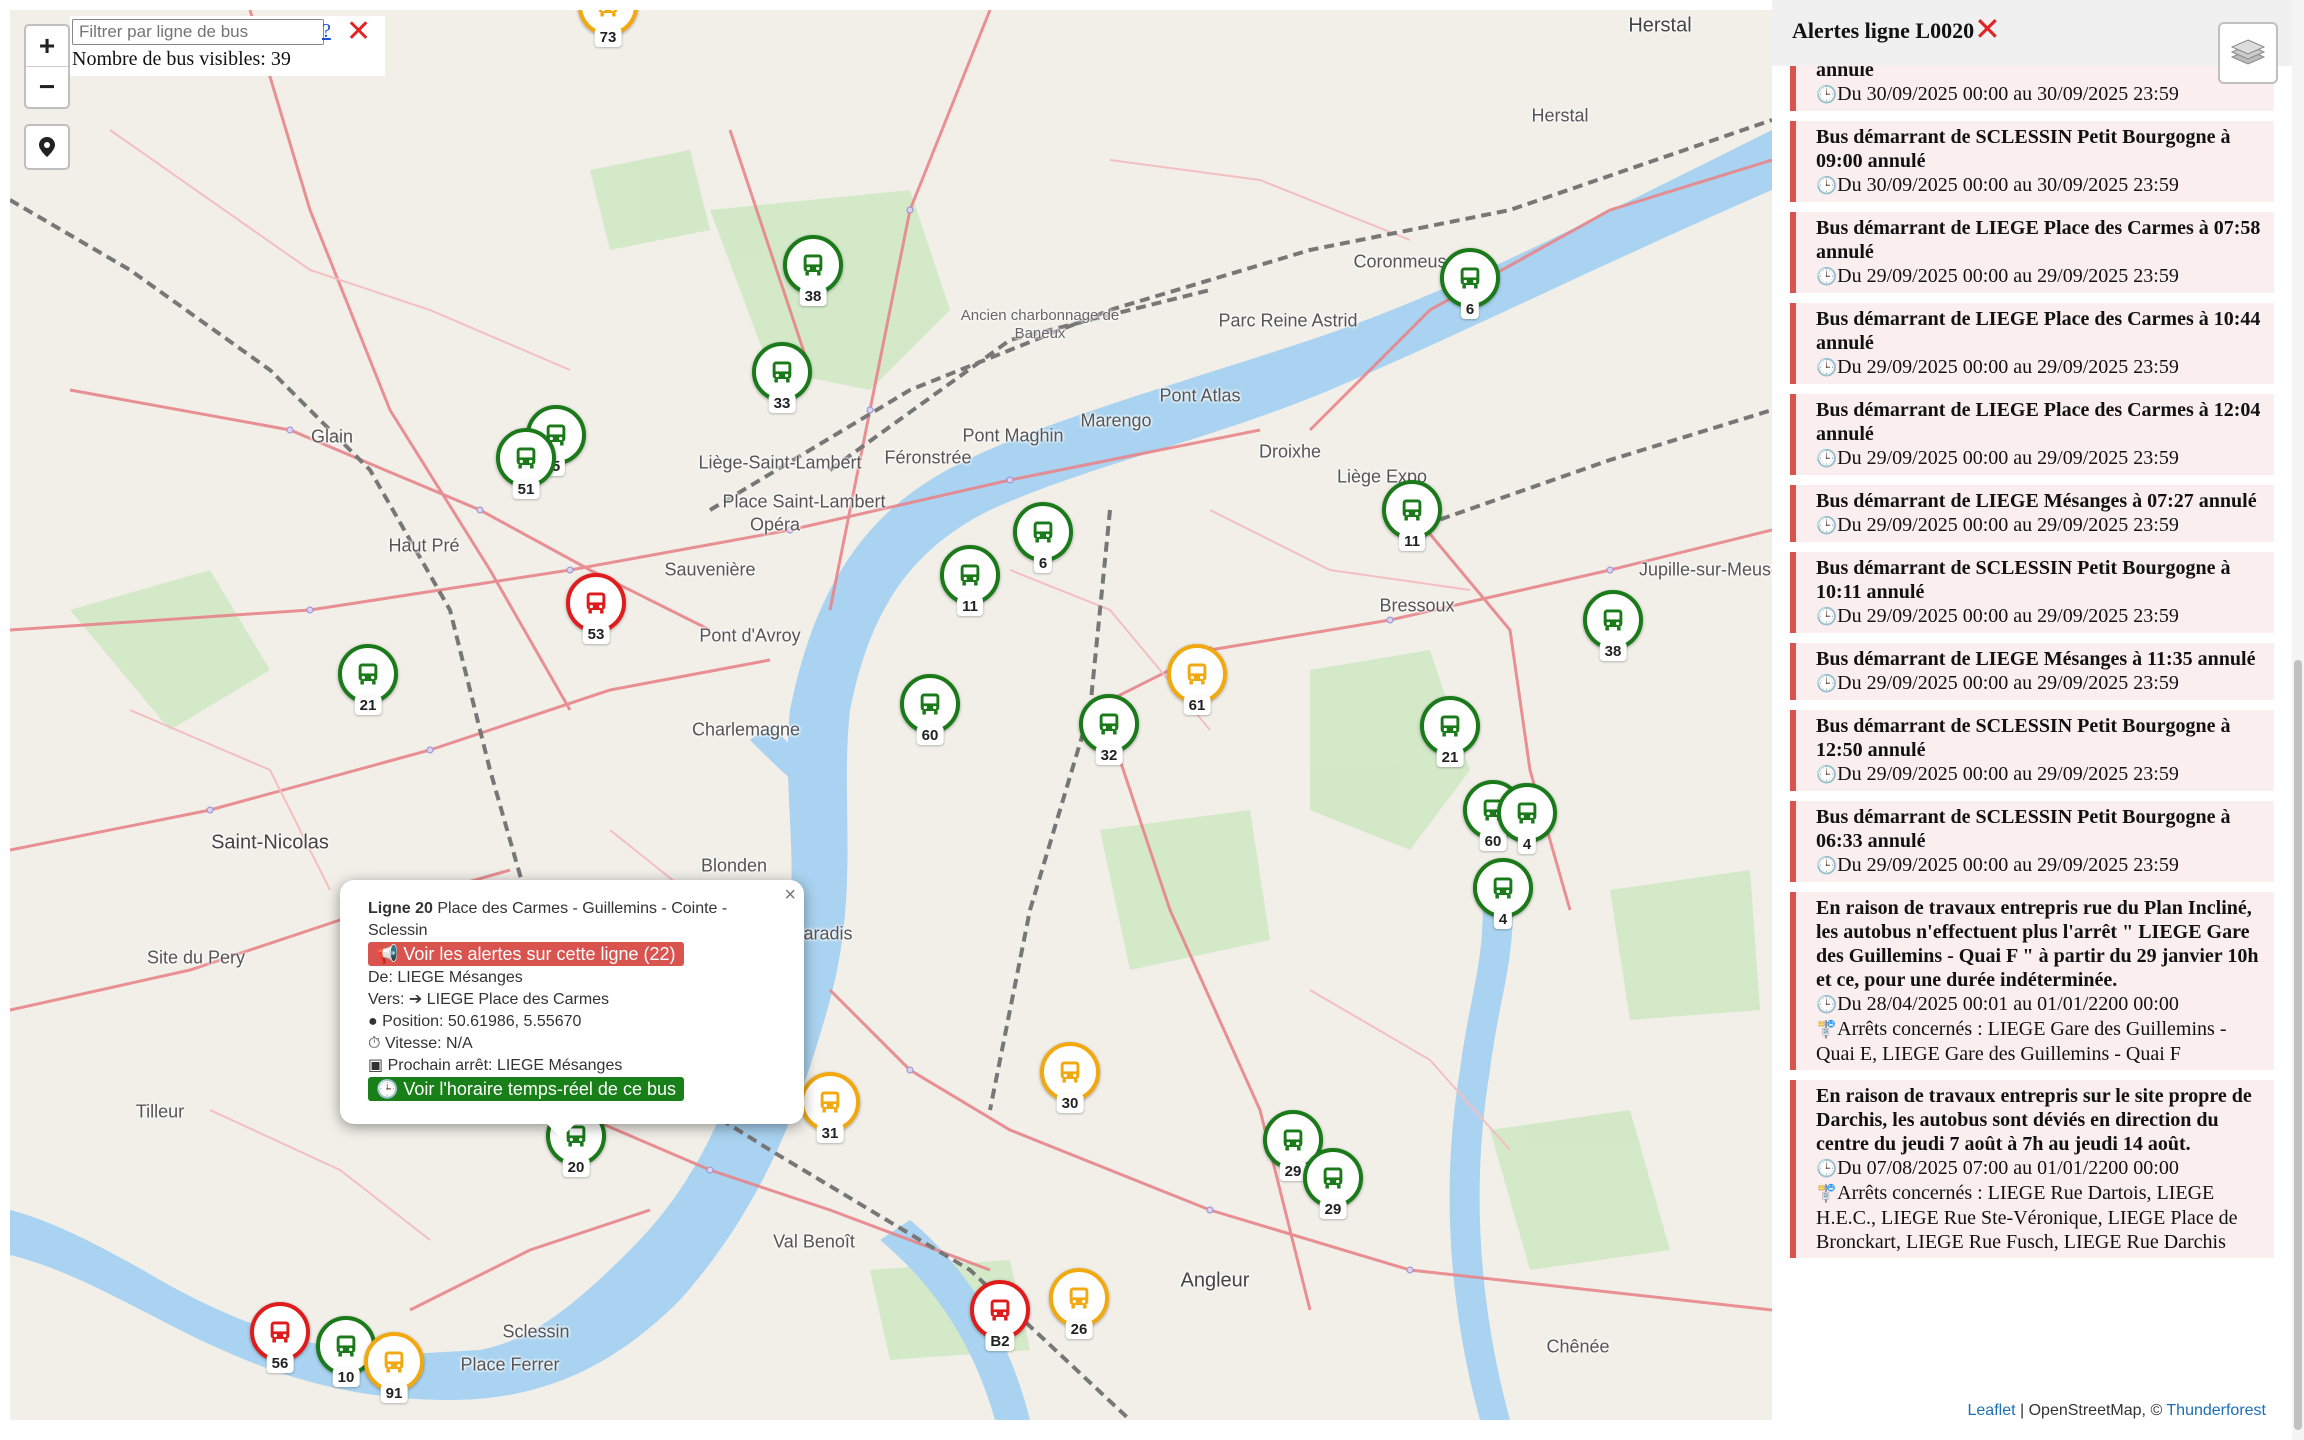 The image size is (2304, 1440). What do you see at coordinates (830, 1112) in the screenshot?
I see `bus-marker: 31` at bounding box center [830, 1112].